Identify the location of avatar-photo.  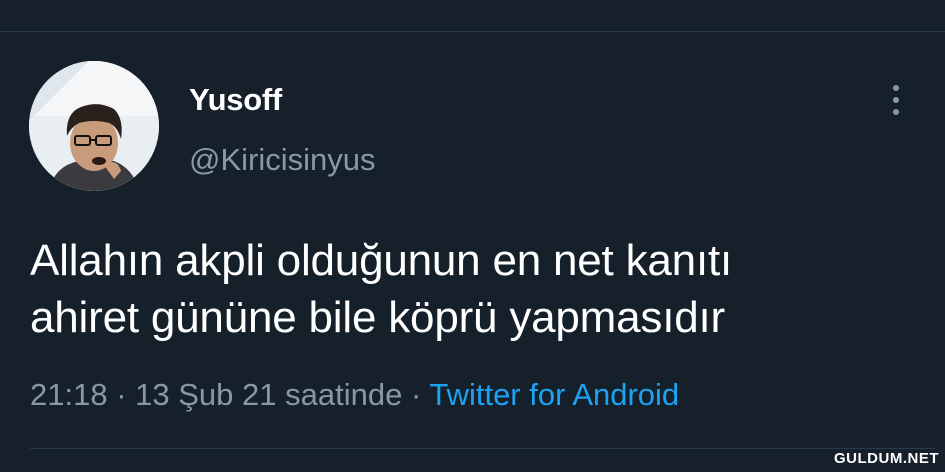
(94, 126).